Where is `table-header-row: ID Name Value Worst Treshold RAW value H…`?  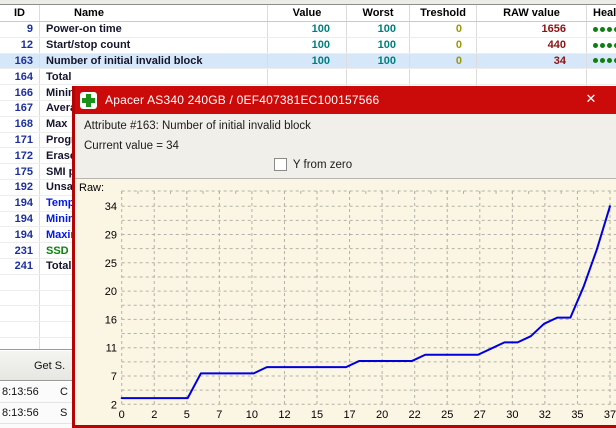 table-header-row: ID Name Value Worst Treshold RAW value H… is located at coordinates (308, 13).